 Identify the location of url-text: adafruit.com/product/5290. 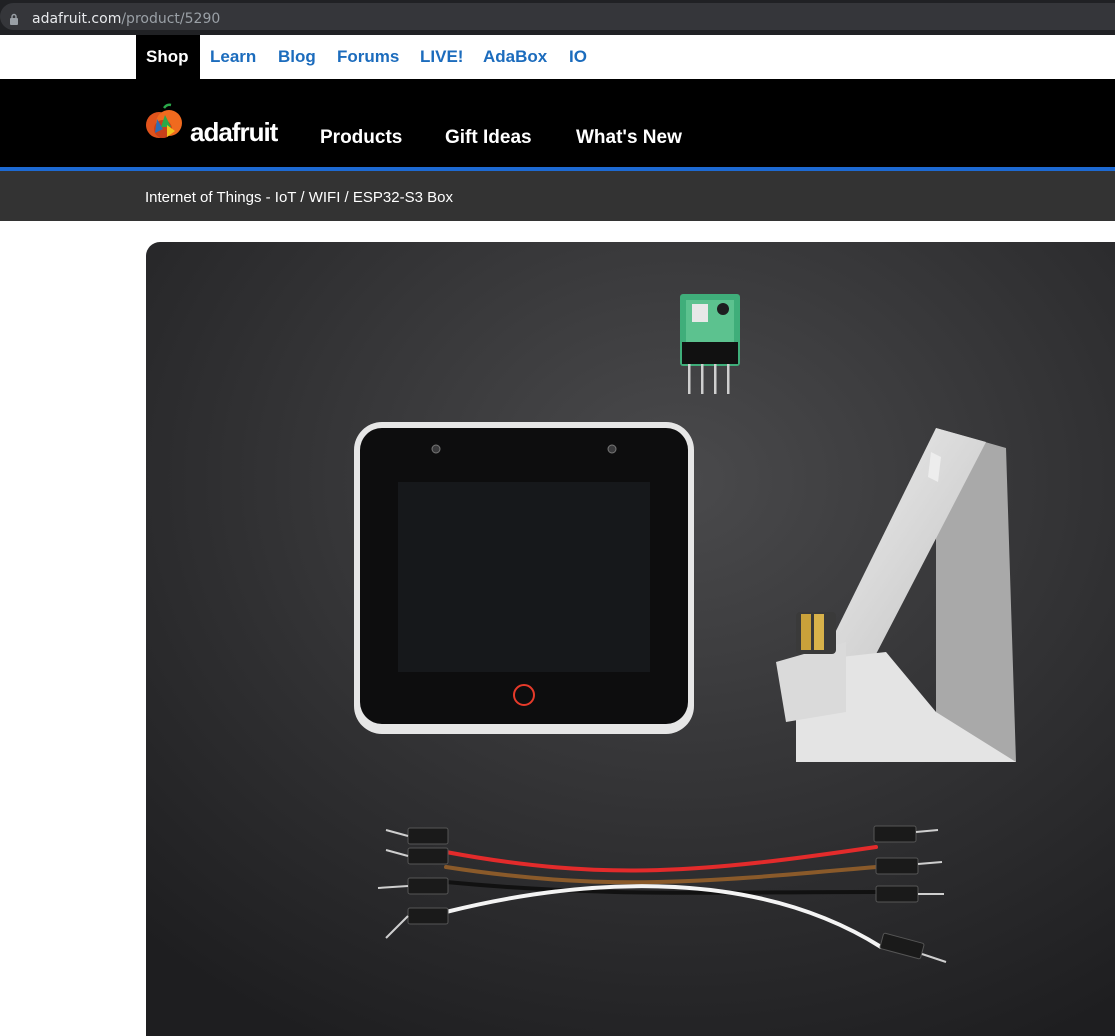
(126, 19).